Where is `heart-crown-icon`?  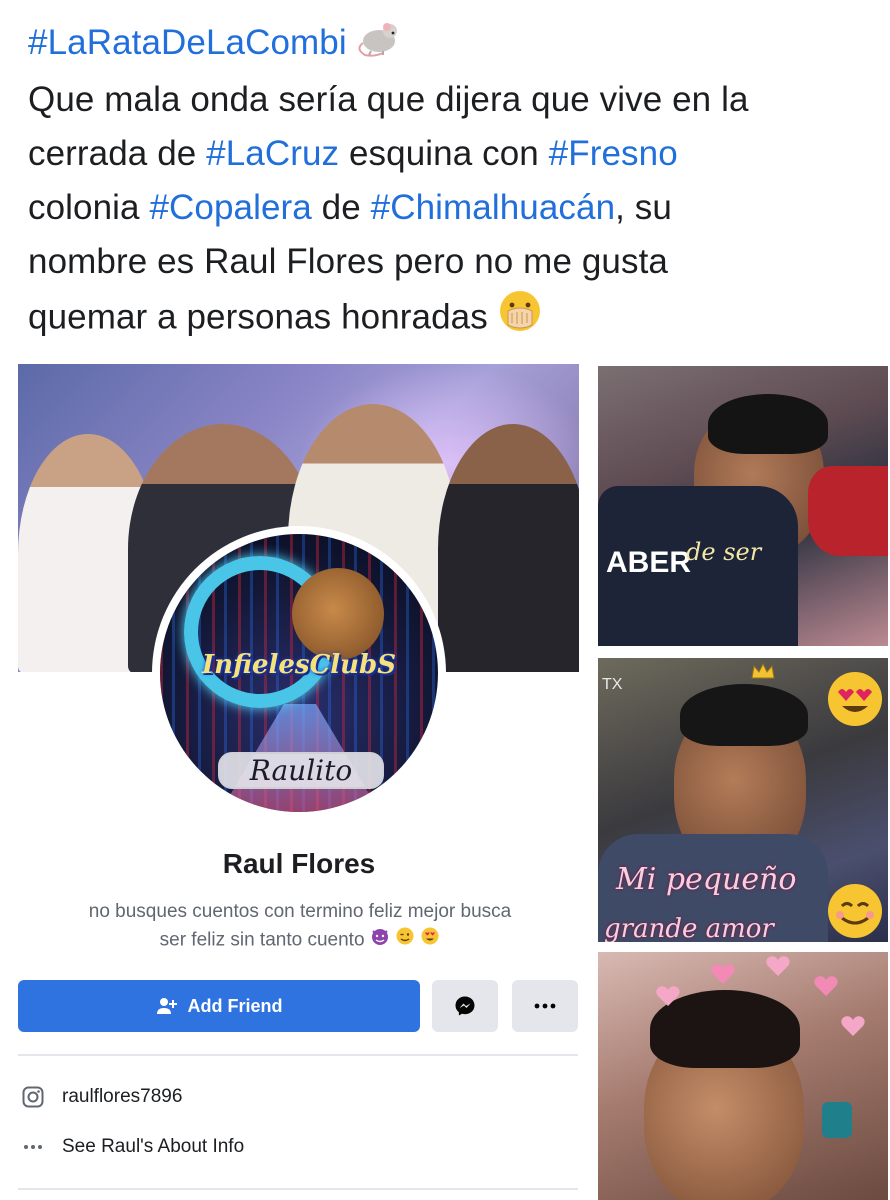 heart-crown-icon is located at coordinates (758, 1003).